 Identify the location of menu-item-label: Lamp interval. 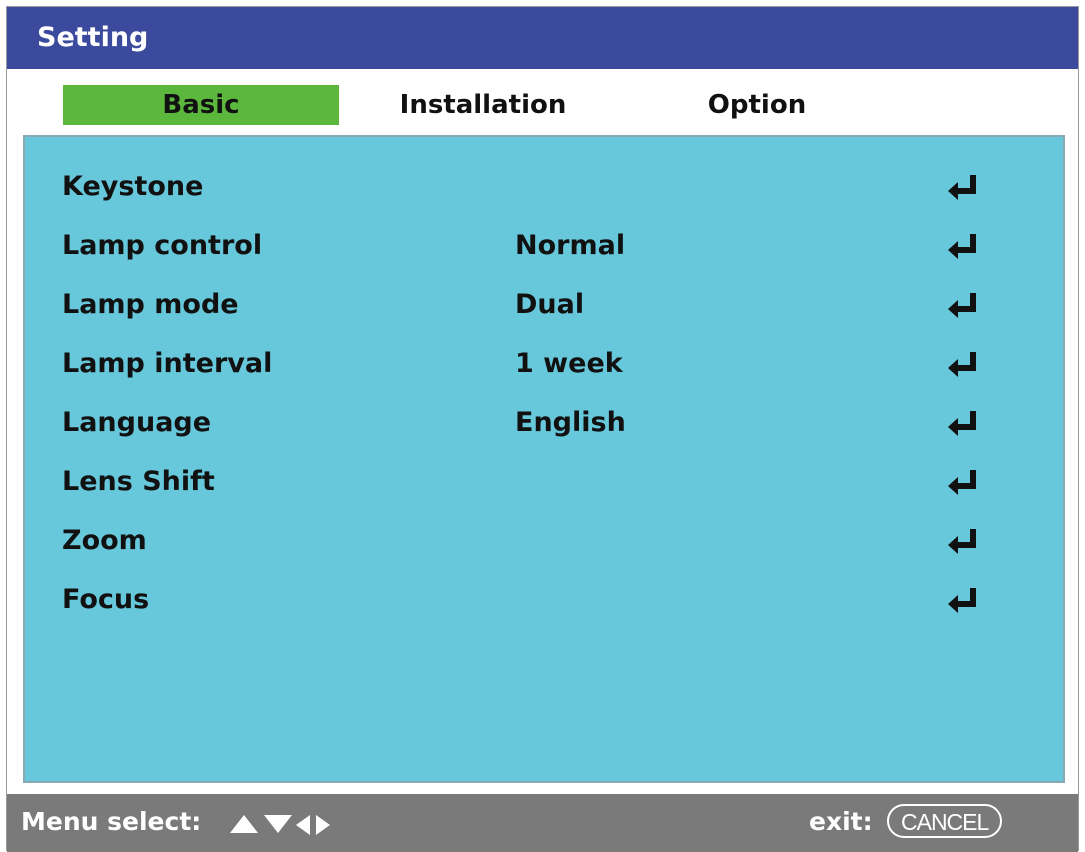
(167, 363).